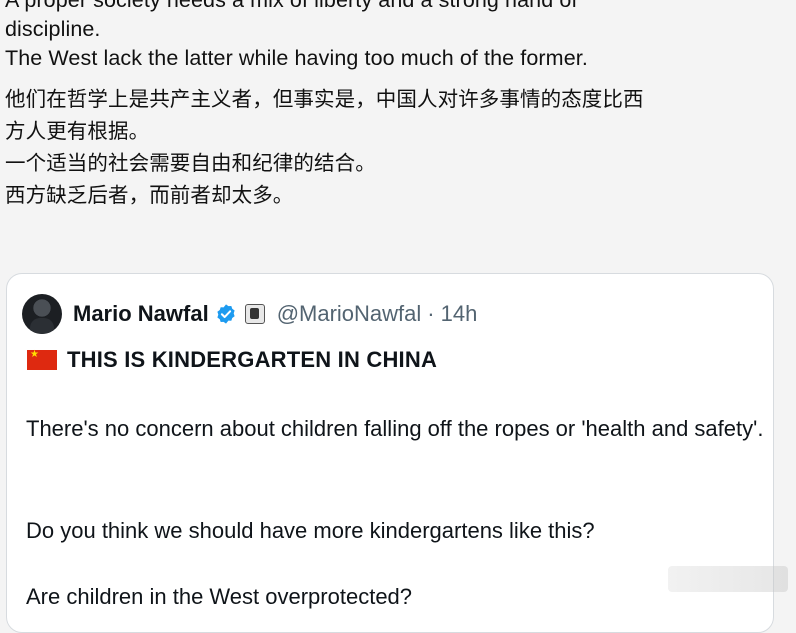  What do you see at coordinates (254, 314) in the screenshot?
I see `affiliate-badge-icon` at bounding box center [254, 314].